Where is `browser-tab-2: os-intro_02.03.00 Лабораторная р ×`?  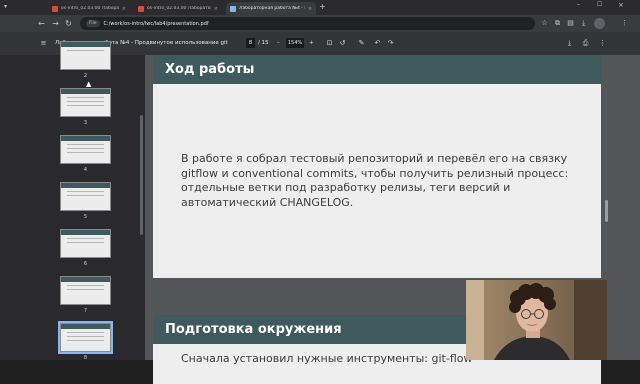 browser-tab-2: os-intro_02.03.00 Лабораторная р × is located at coordinates (178, 8).